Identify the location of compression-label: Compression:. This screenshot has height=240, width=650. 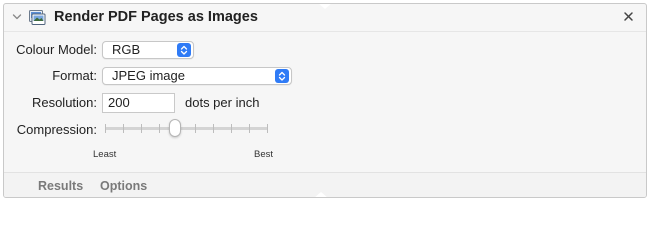
(56, 129).